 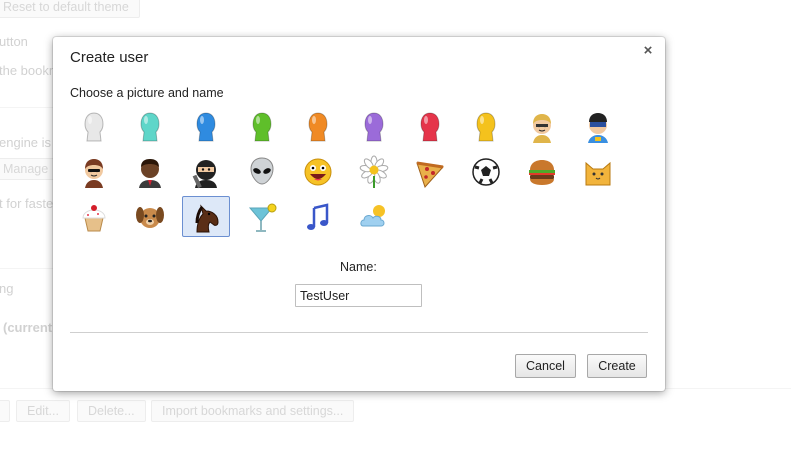 I want to click on avatar-secret-agent-icon, so click(x=542, y=128).